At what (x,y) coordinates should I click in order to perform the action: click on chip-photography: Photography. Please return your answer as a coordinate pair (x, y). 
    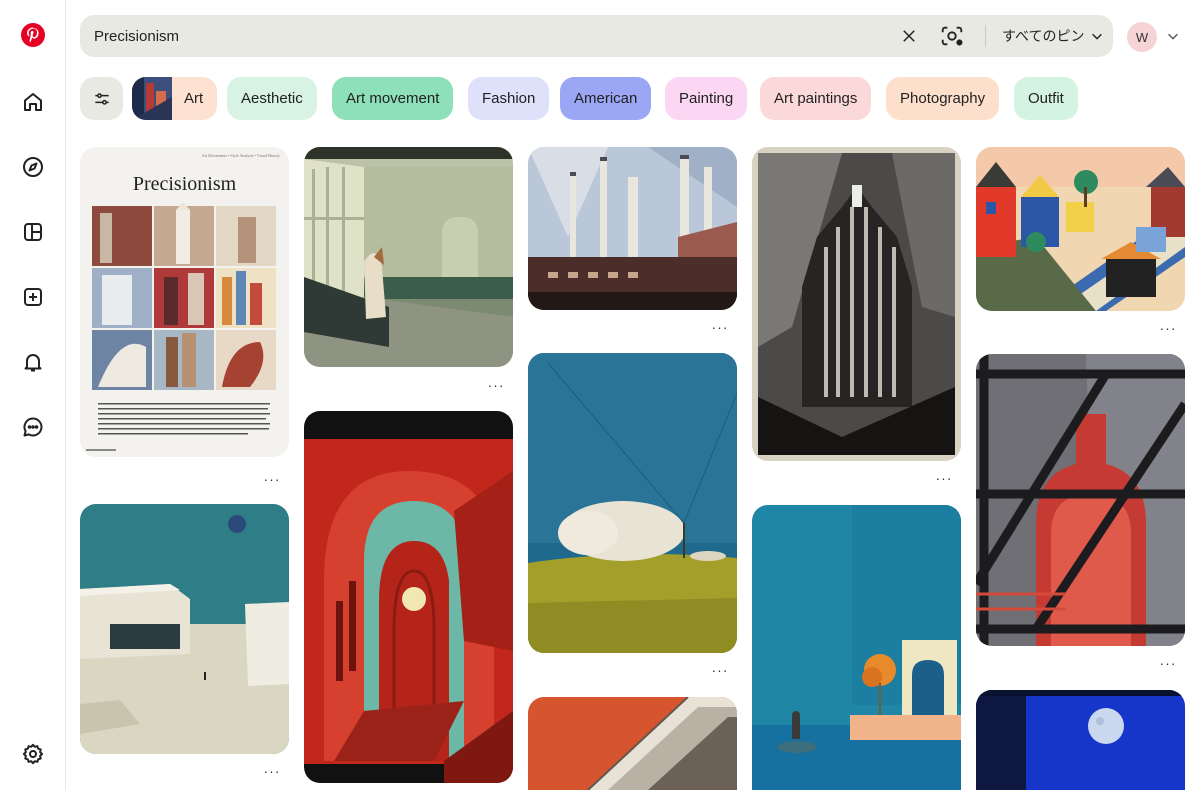
    Looking at the image, I should click on (943, 98).